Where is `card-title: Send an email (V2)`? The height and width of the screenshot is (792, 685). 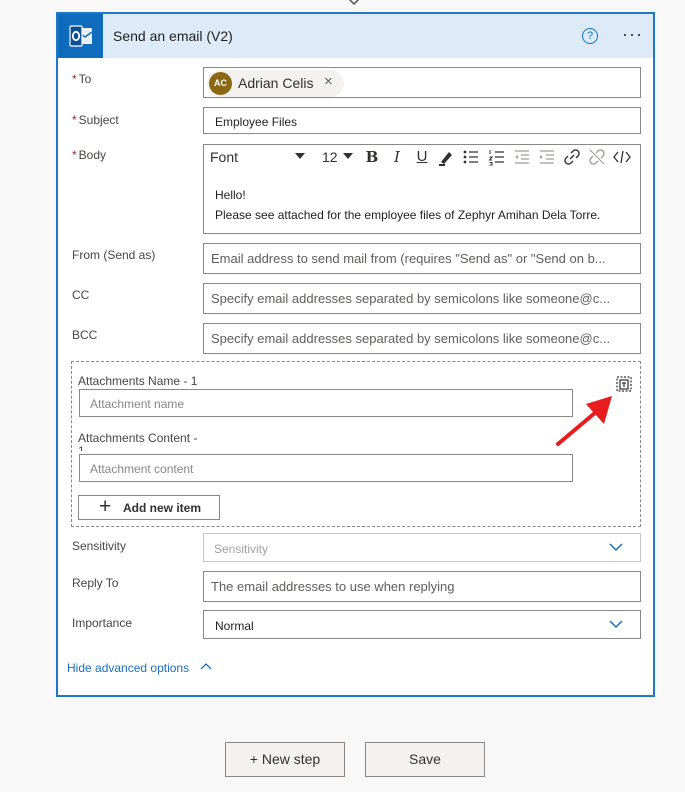
card-title: Send an email (V2) is located at coordinates (173, 36).